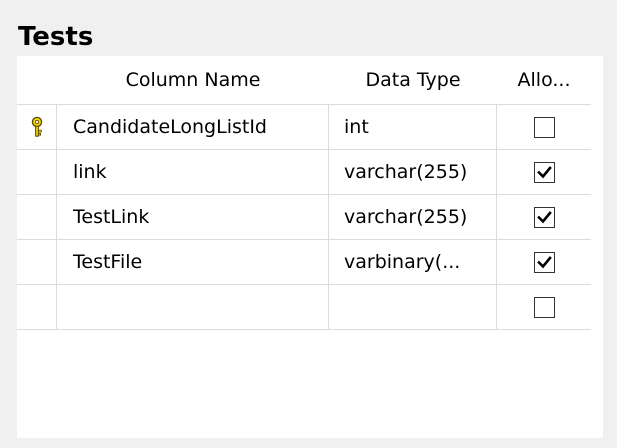  What do you see at coordinates (413, 127) in the screenshot?
I see `data-type-cell: int` at bounding box center [413, 127].